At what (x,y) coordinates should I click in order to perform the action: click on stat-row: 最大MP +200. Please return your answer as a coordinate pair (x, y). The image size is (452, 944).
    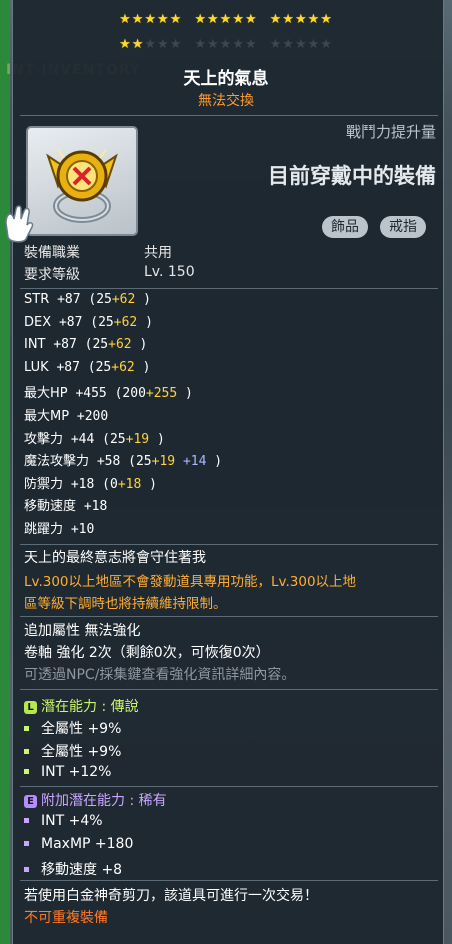
    Looking at the image, I should click on (66, 416).